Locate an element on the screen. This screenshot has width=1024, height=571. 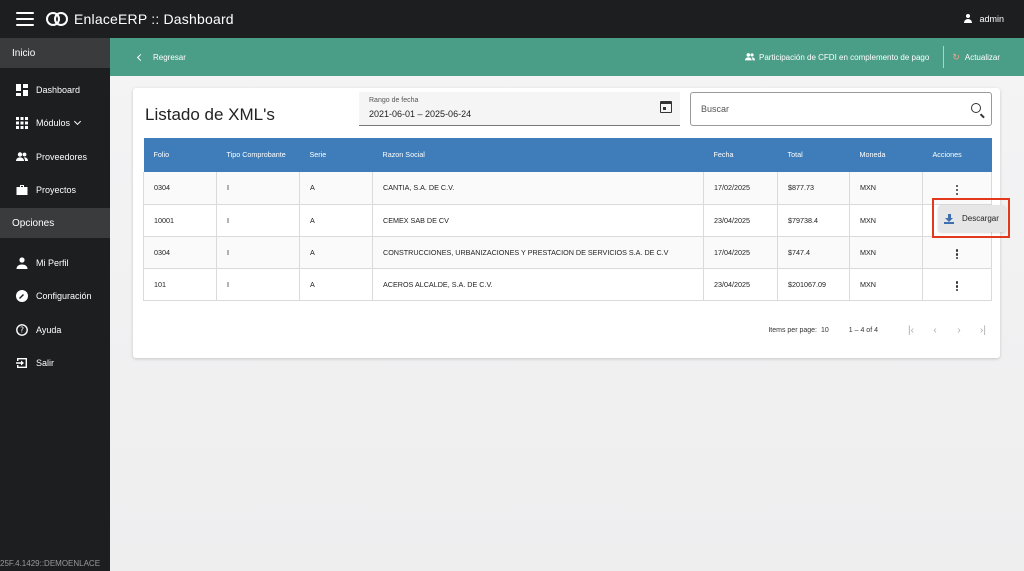
cell-total: $877.73 is located at coordinates (813, 188).